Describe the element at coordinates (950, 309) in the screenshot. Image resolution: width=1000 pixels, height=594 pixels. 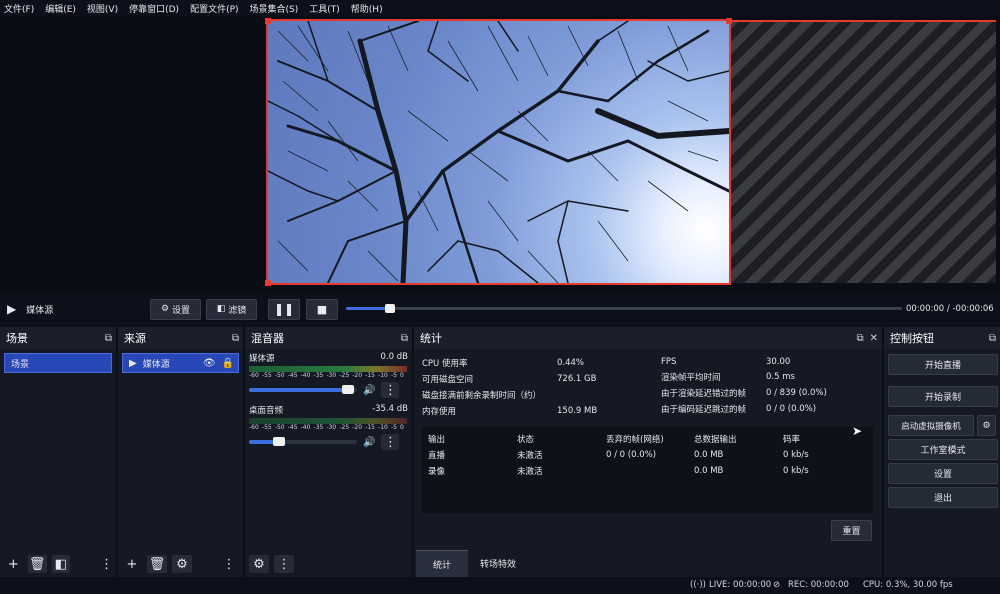
I see `media-time: 00:00:00 / -00:00:06` at that location.